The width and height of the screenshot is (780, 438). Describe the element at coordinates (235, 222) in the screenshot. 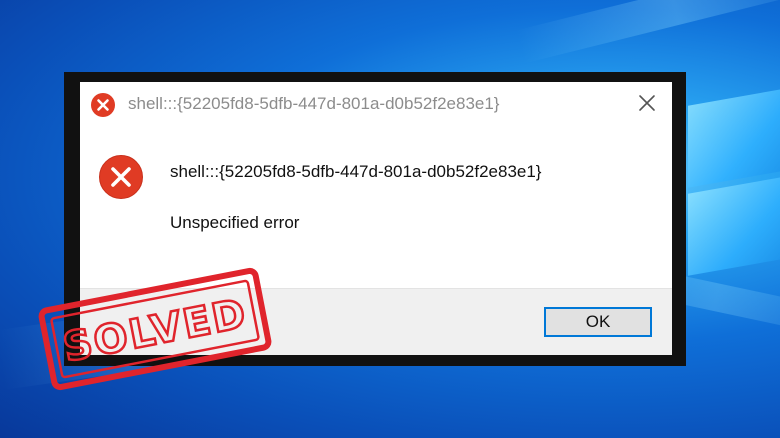

I see `error-message-body: Unspecified error` at that location.